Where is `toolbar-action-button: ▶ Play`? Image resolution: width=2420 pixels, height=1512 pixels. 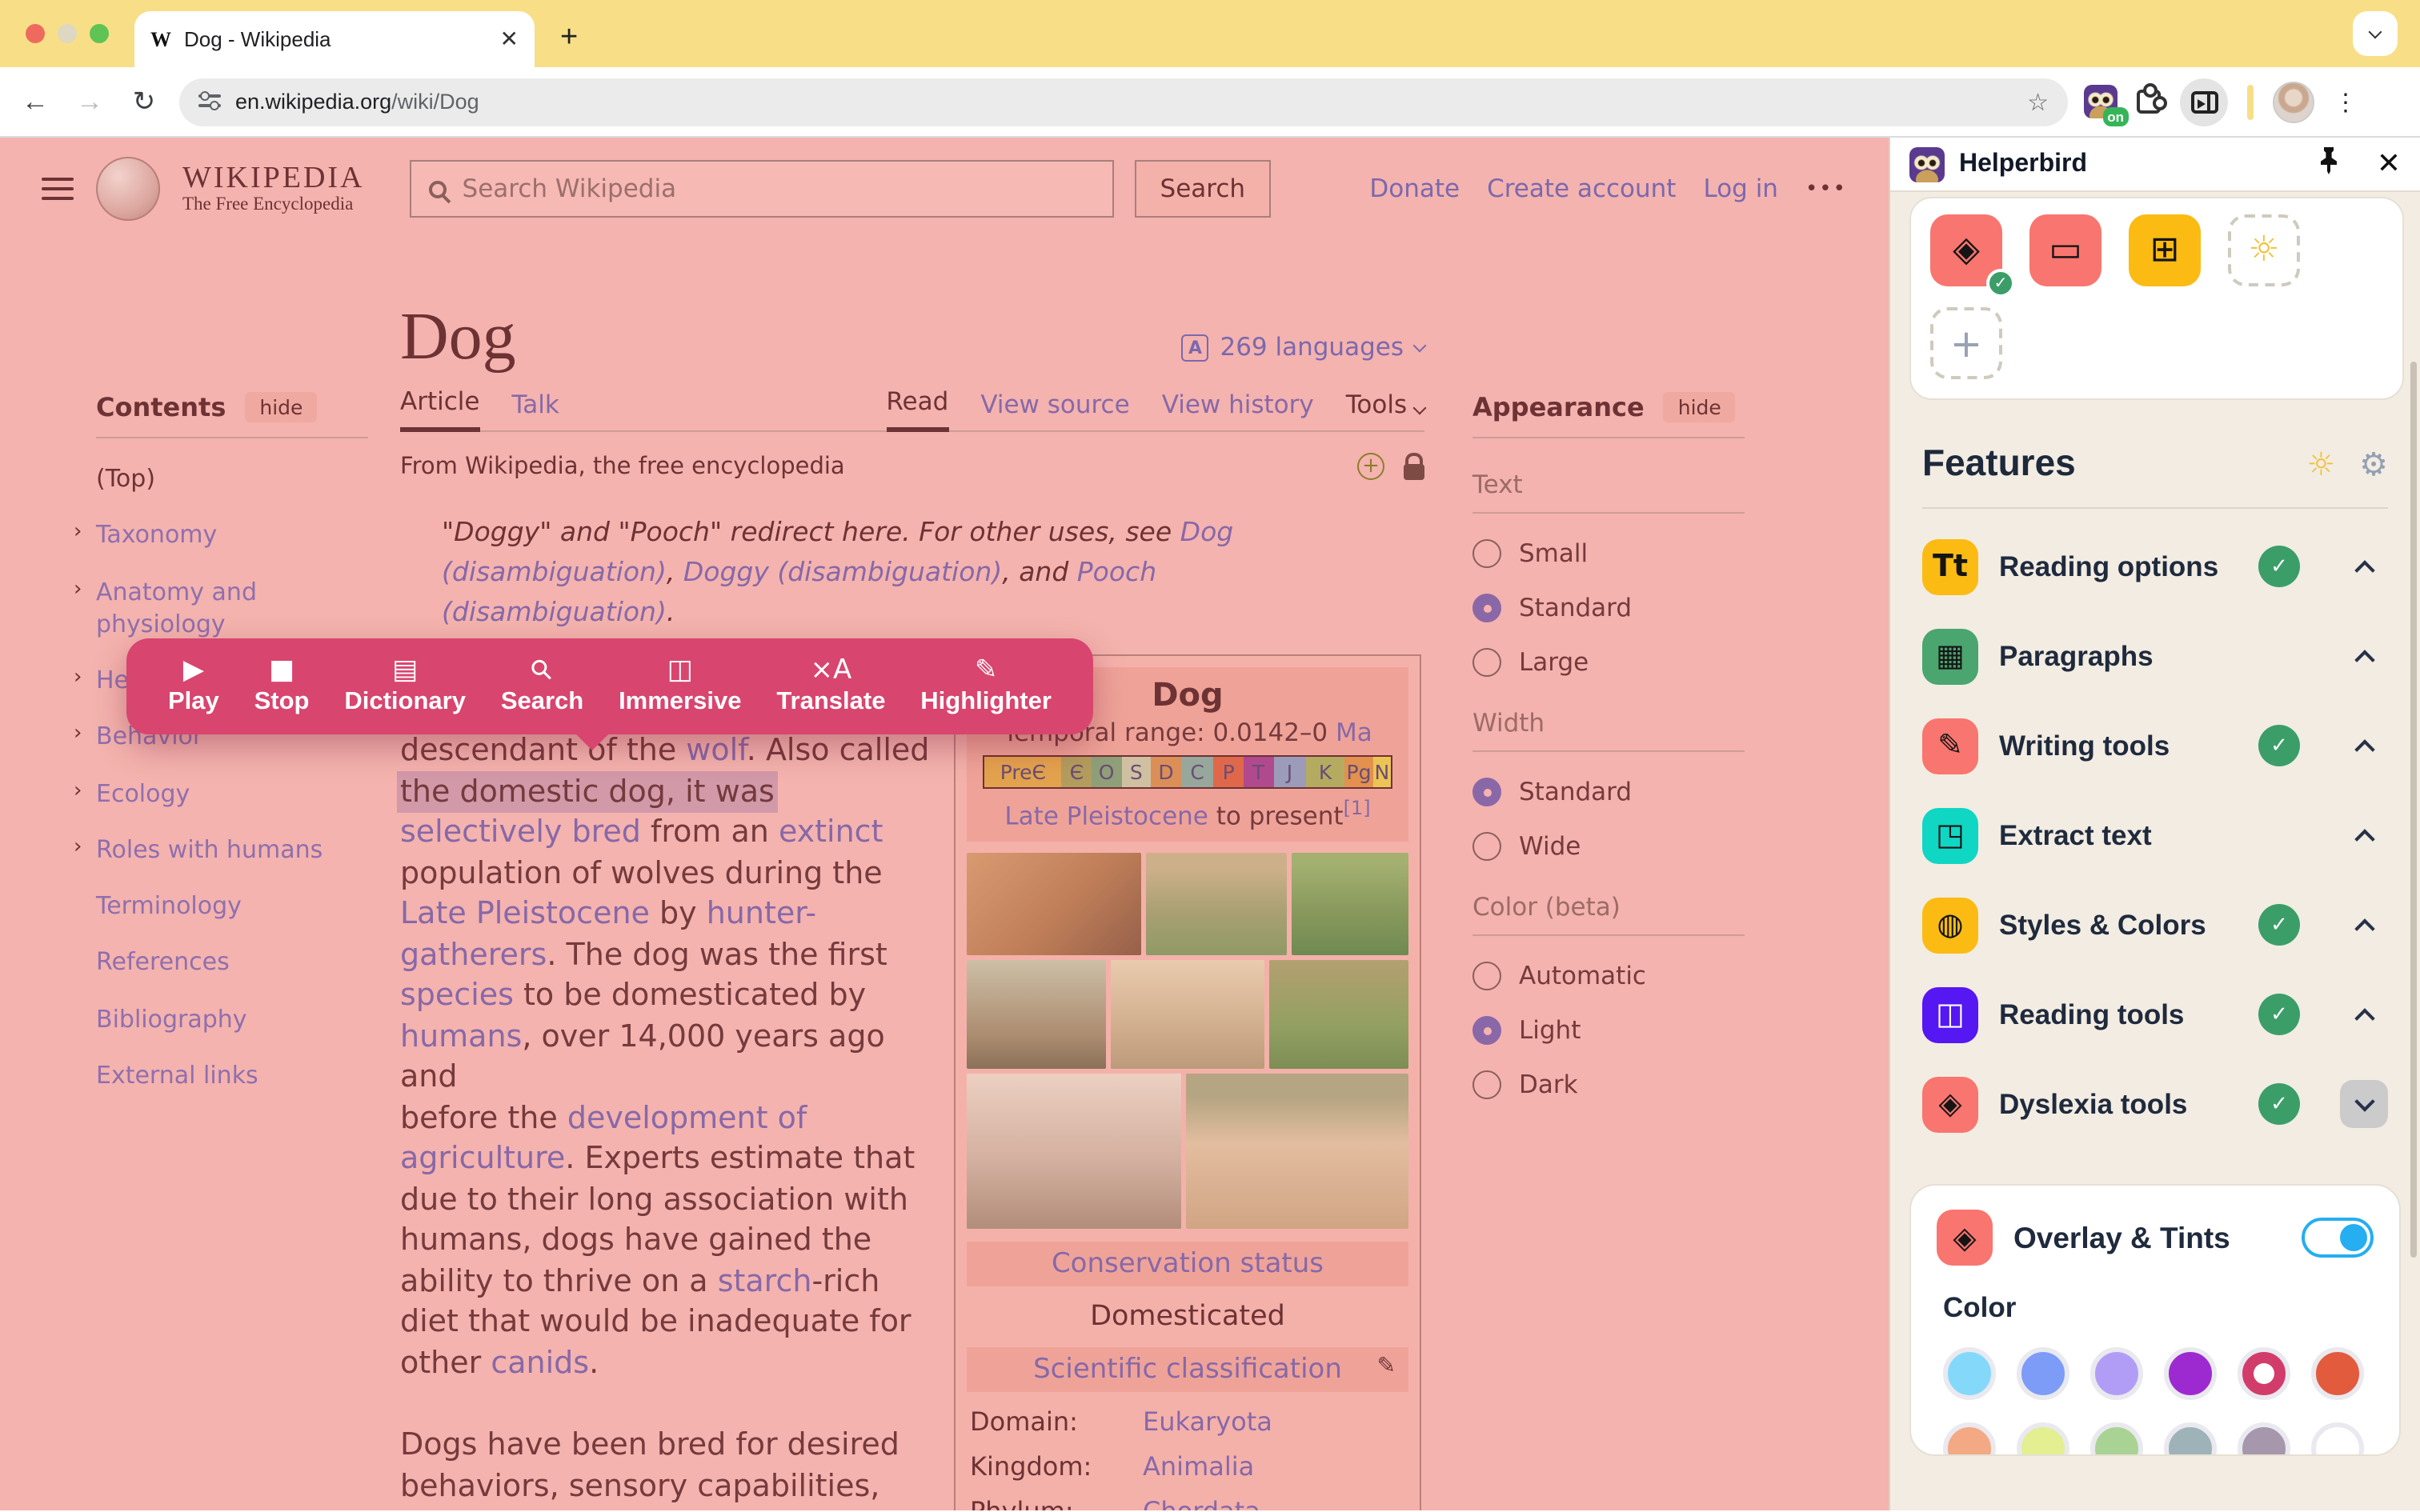 toolbar-action-button: ▶ Play is located at coordinates (193, 686).